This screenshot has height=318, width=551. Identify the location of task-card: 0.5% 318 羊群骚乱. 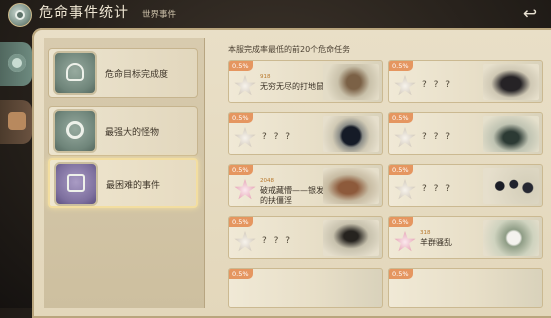
(465, 237).